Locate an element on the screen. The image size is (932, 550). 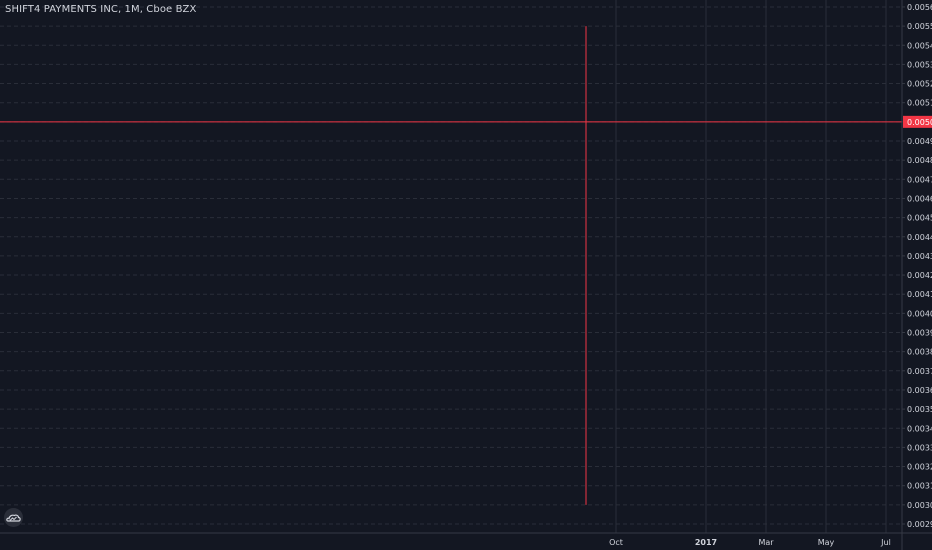
price-tick-label: 0.0029 is located at coordinates (919, 524).